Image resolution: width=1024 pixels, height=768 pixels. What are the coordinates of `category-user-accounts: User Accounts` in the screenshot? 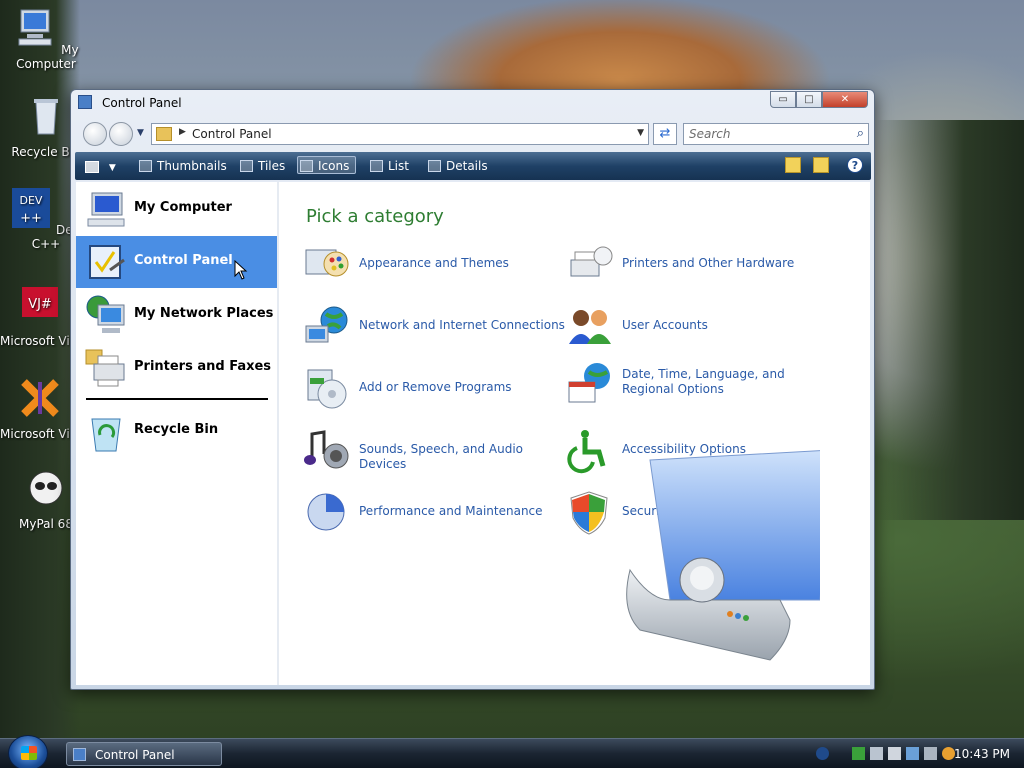 It's located at (697, 327).